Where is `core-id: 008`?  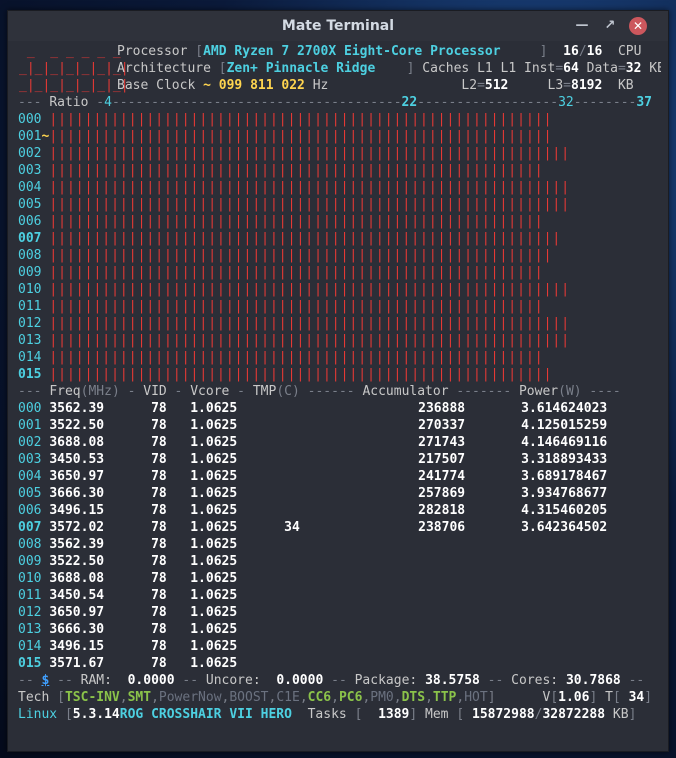 core-id: 008 is located at coordinates (30, 255).